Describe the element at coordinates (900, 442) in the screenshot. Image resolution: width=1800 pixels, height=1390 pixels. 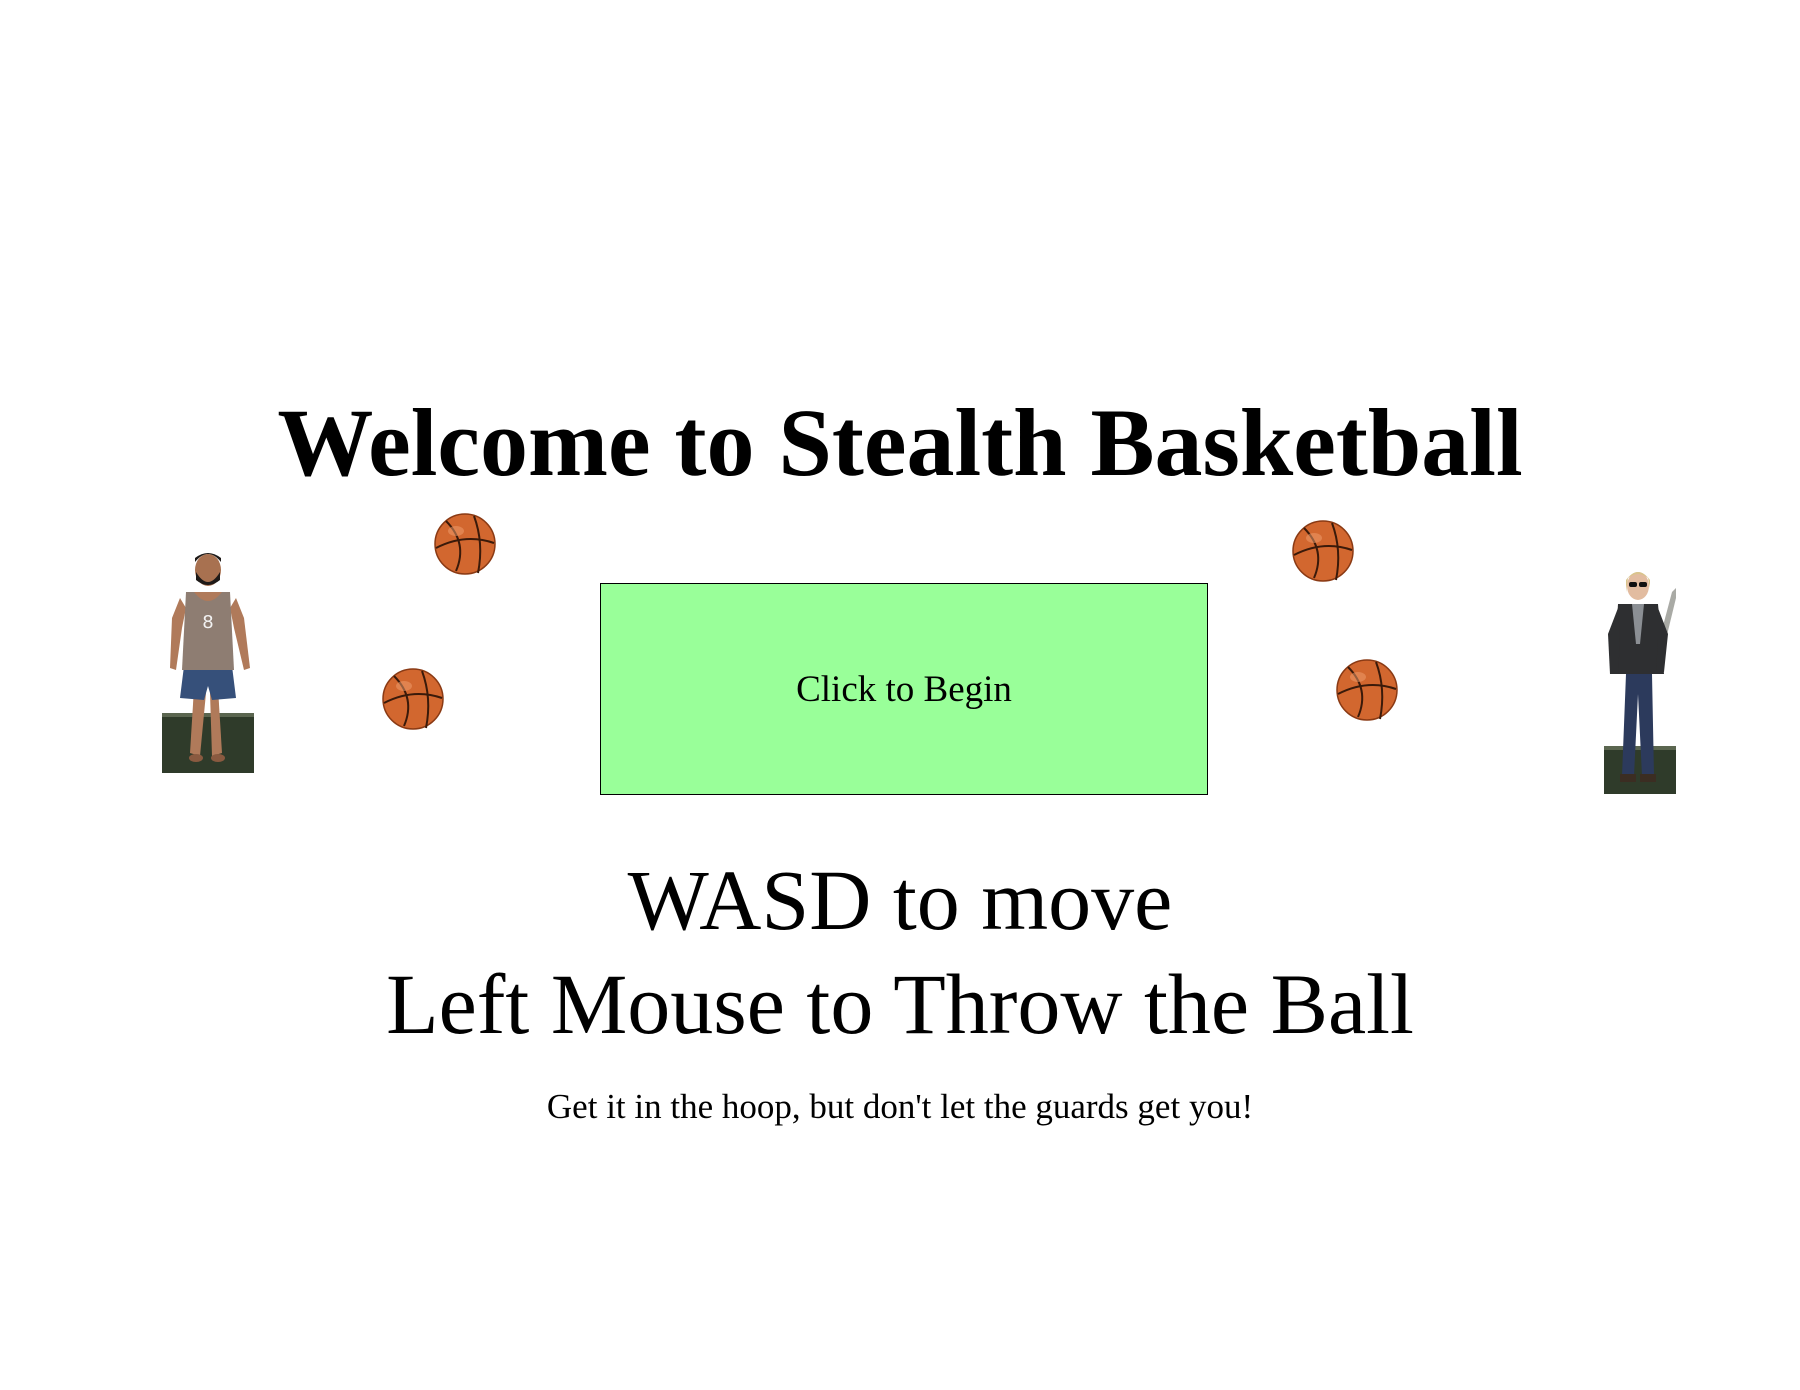
I see `game-title: Welcome to Stealth Basketball` at that location.